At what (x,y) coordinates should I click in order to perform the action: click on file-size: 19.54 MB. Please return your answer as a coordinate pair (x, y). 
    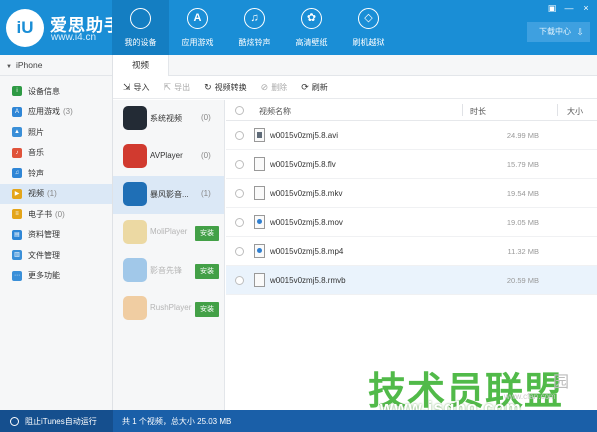
    Looking at the image, I should click on (522, 193).